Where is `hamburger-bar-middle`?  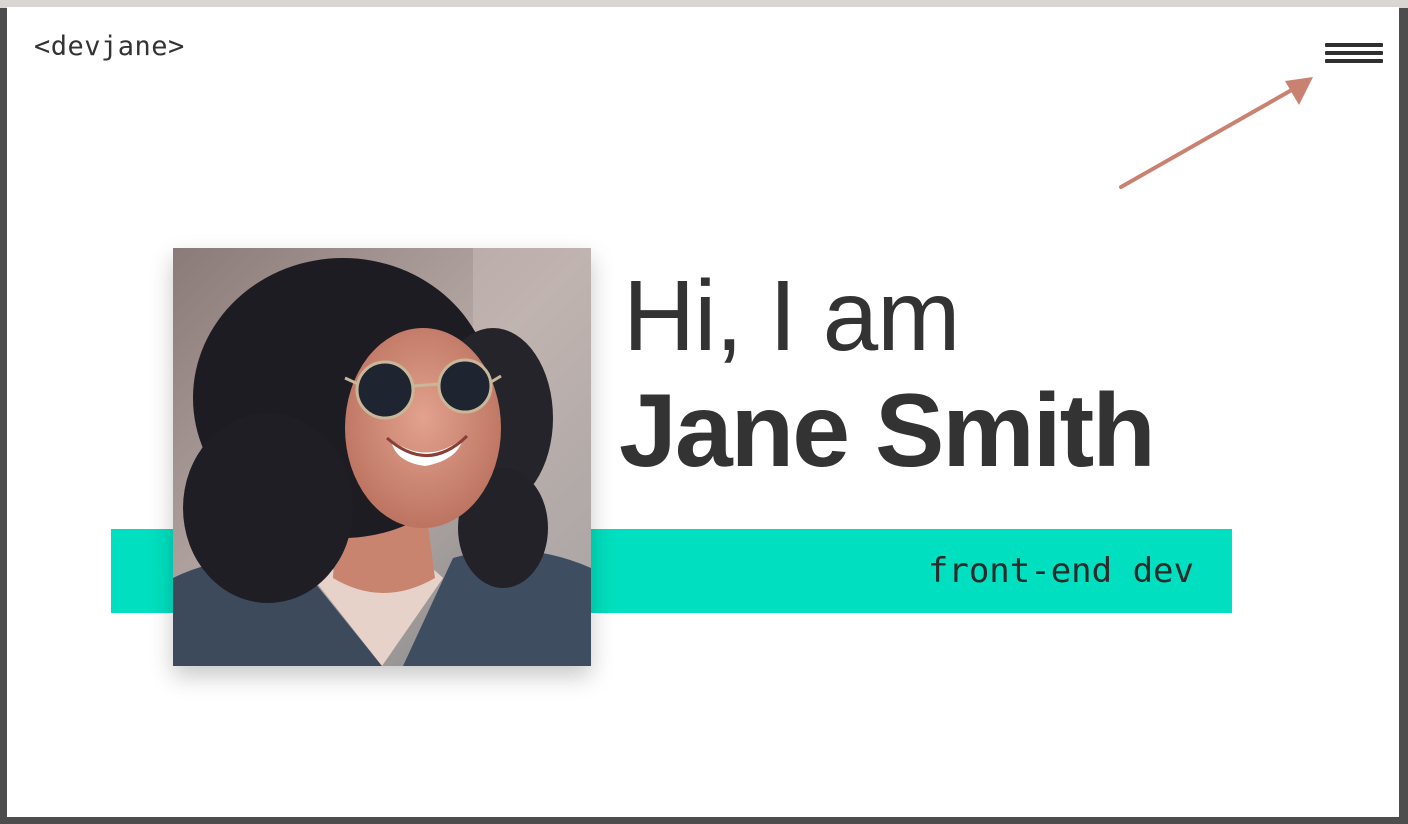 hamburger-bar-middle is located at coordinates (1354, 53).